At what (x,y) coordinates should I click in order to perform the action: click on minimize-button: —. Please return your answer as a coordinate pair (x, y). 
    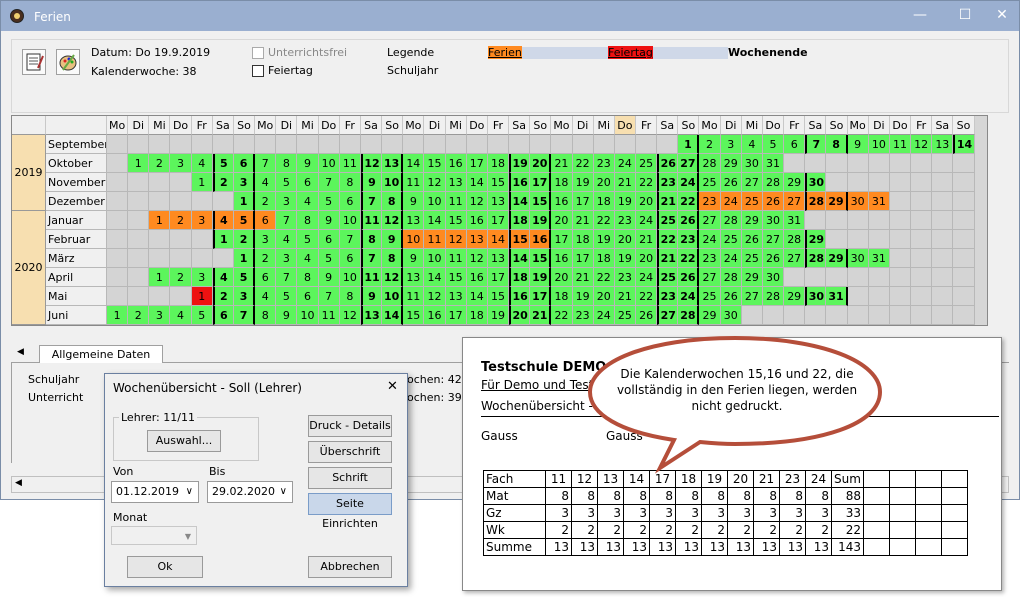
    Looking at the image, I should click on (920, 16).